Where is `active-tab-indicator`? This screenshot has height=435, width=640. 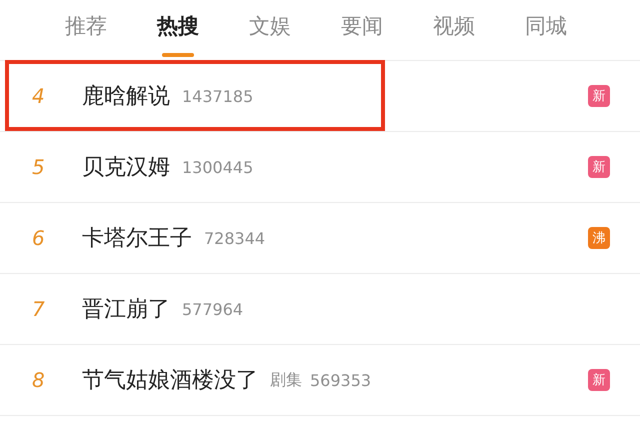
active-tab-indicator is located at coordinates (178, 55).